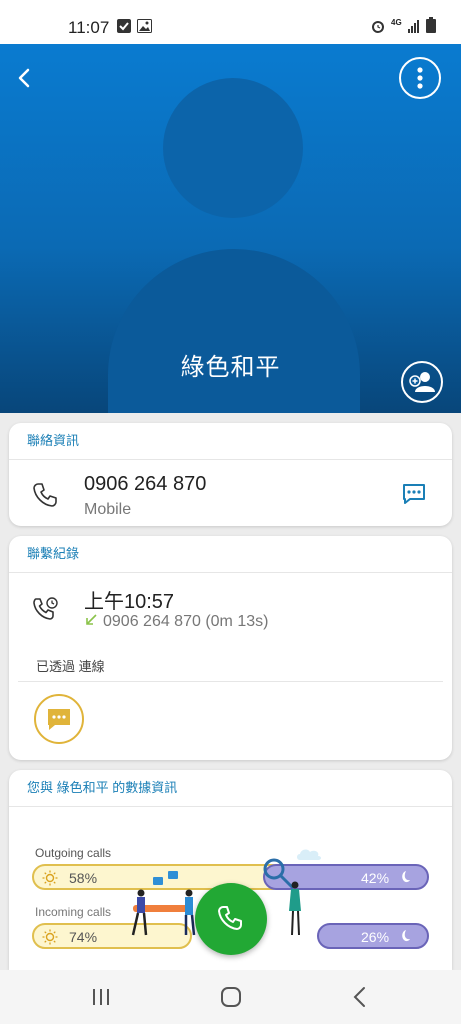  I want to click on phone-number: 0906 264 870, so click(145, 484).